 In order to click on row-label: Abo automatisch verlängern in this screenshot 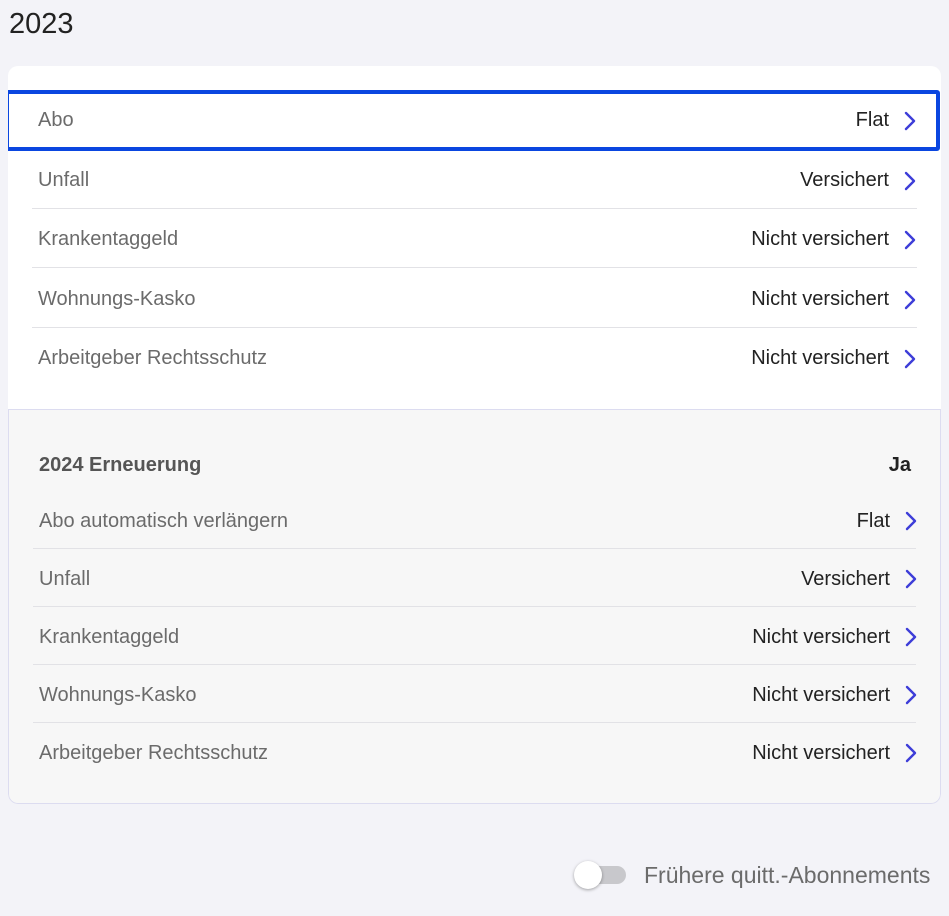, I will do `click(164, 520)`.